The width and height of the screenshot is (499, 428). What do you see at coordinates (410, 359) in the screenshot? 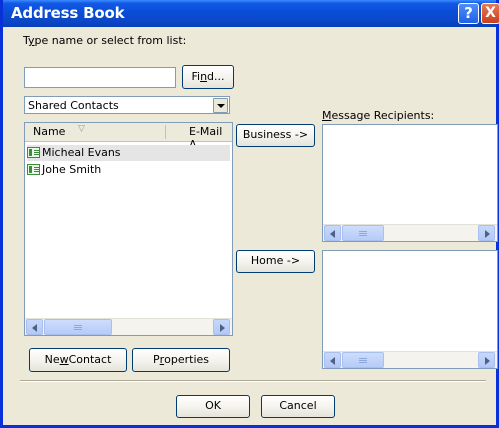
I see `home-recipients-scrollbar` at bounding box center [410, 359].